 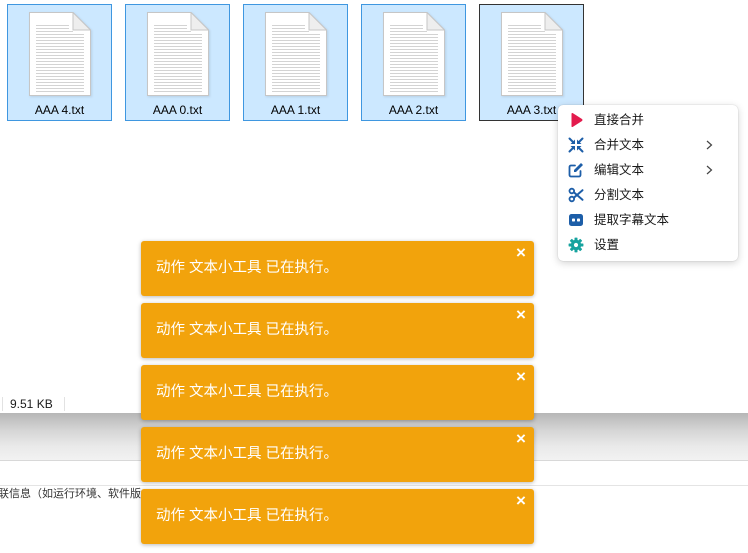 I want to click on file-name: AAA 1.txt, so click(x=295, y=110).